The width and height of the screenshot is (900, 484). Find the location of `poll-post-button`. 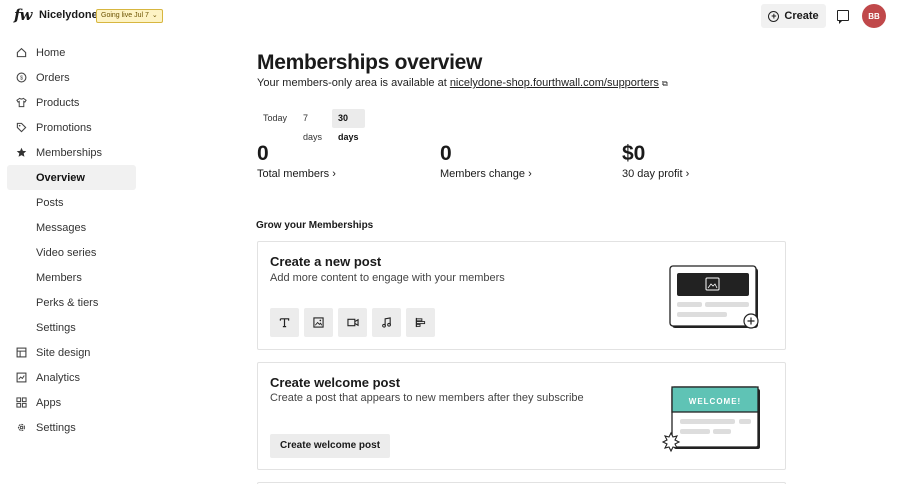

poll-post-button is located at coordinates (420, 322).